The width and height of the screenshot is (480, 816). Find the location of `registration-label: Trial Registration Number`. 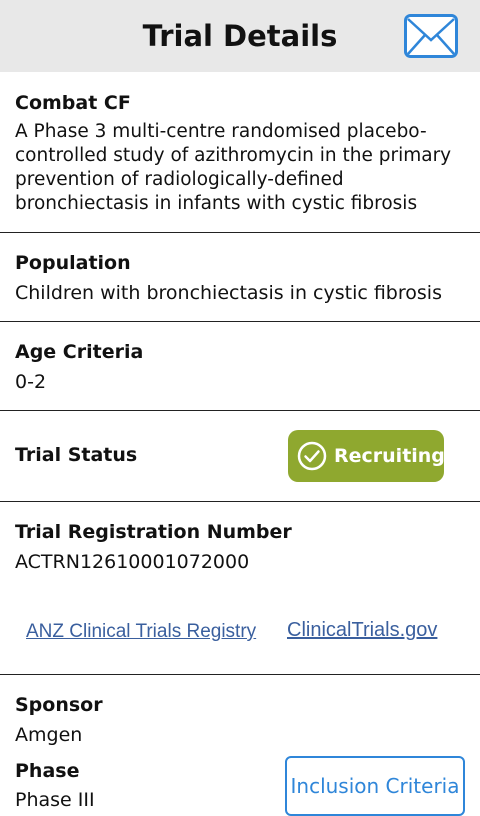

registration-label: Trial Registration Number is located at coordinates (153, 532).